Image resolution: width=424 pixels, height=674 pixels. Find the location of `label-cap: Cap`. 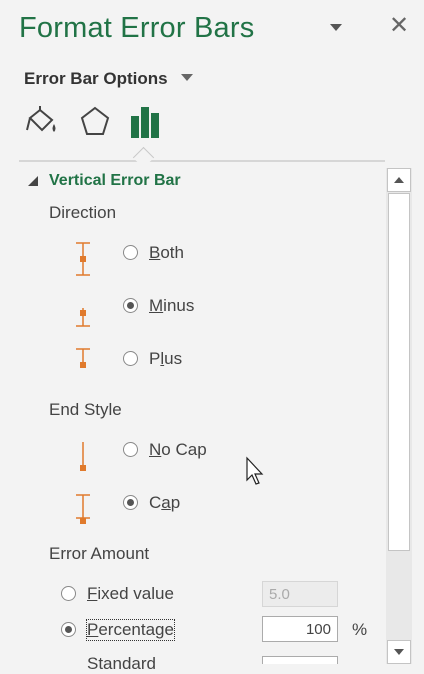

label-cap: Cap is located at coordinates (164, 503).